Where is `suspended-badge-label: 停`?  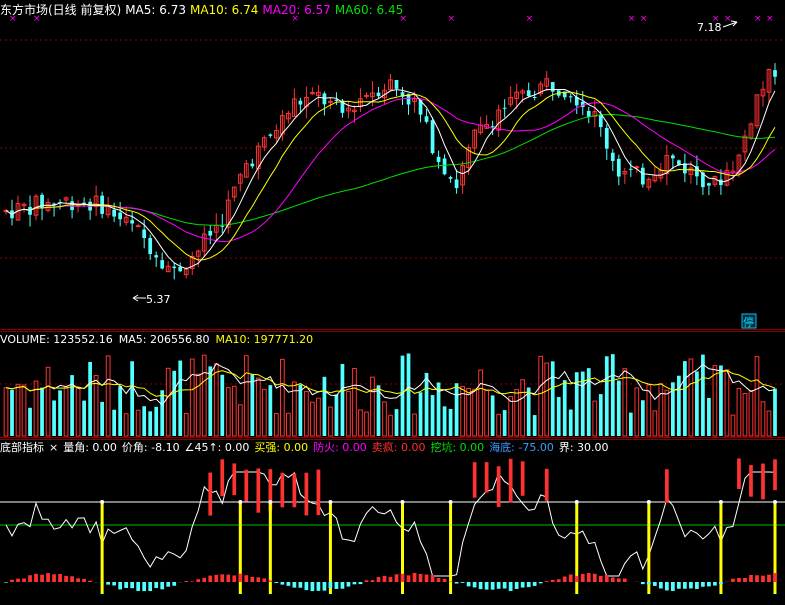
suspended-badge-label: 停 is located at coordinates (748, 322).